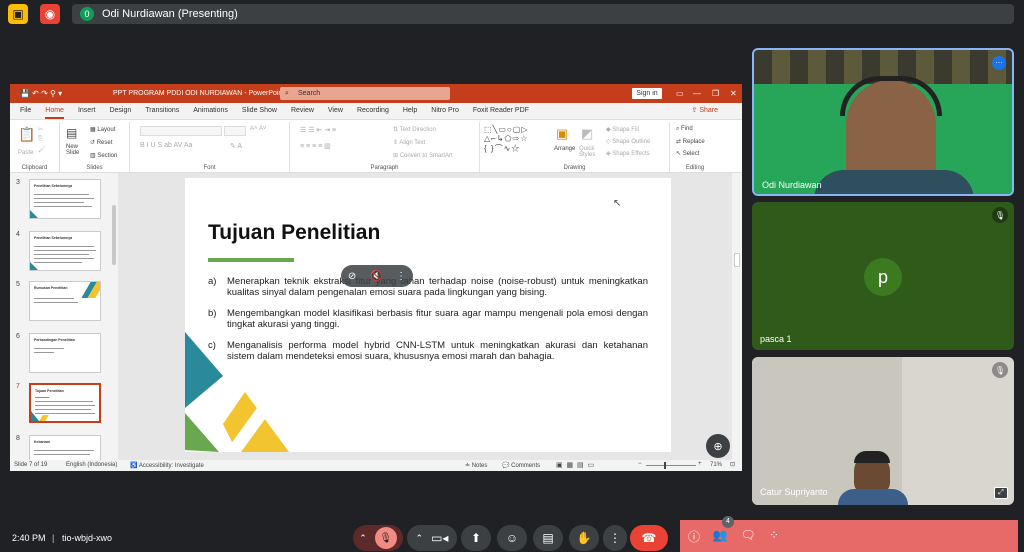  Describe the element at coordinates (501, 111) in the screenshot. I see `tab-foxit: Foxit Reader PDF` at that location.